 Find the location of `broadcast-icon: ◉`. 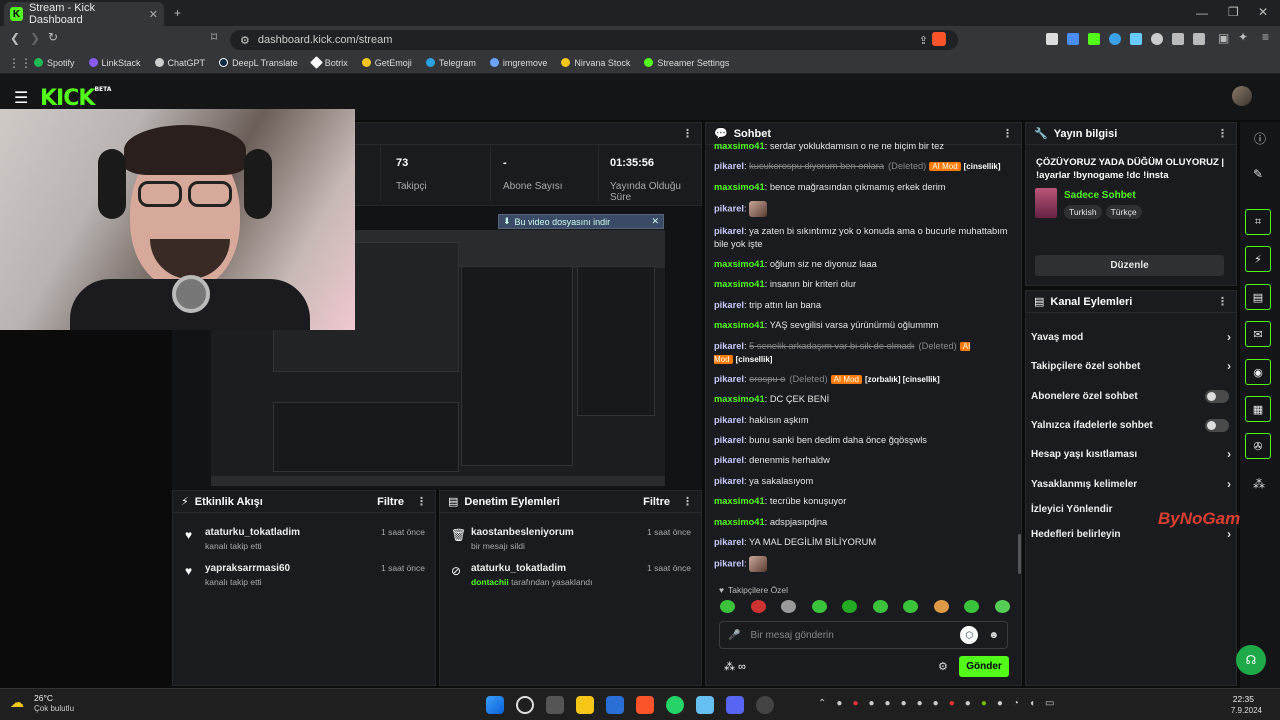

broadcast-icon: ◉ is located at coordinates (1258, 372).